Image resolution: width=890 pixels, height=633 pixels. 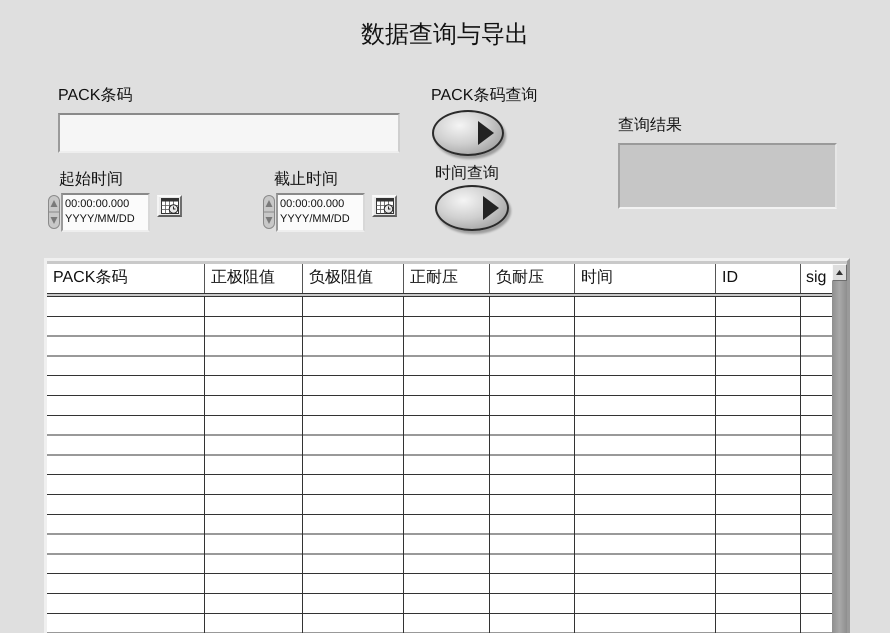 I want to click on up-arrow-icon, so click(x=839, y=272).